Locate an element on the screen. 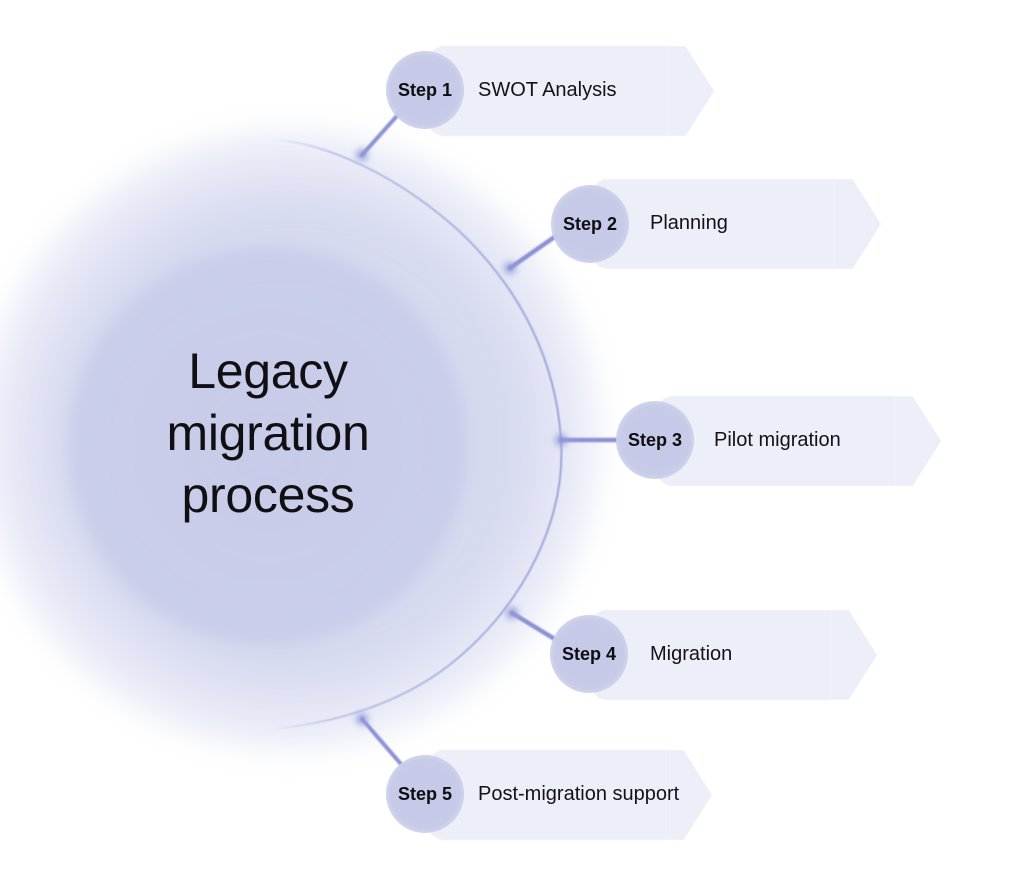  step-badge-2: Step 2 is located at coordinates (590, 224).